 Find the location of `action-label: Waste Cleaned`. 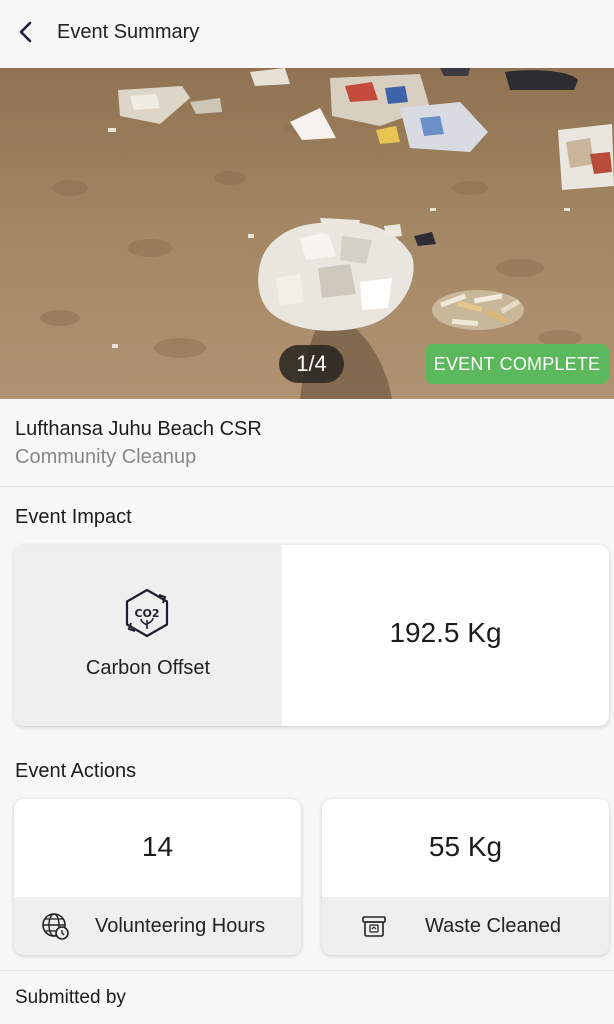

action-label: Waste Cleaned is located at coordinates (493, 926).